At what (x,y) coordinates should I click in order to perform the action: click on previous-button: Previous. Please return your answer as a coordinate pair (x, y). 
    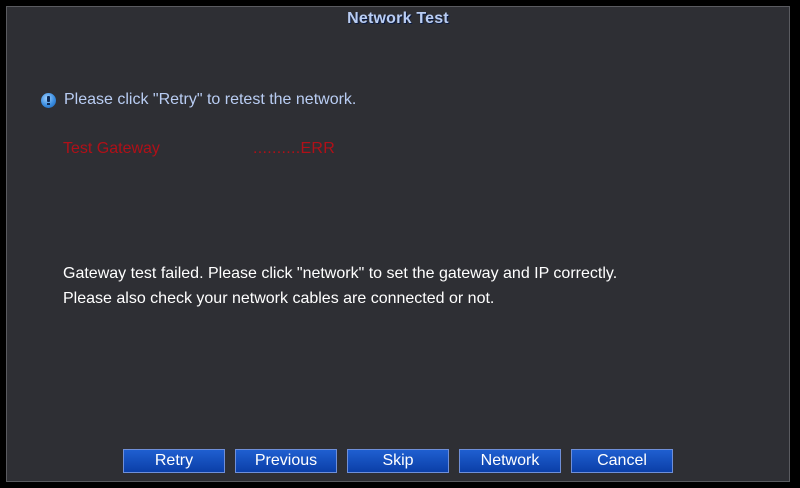
    Looking at the image, I should click on (286, 461).